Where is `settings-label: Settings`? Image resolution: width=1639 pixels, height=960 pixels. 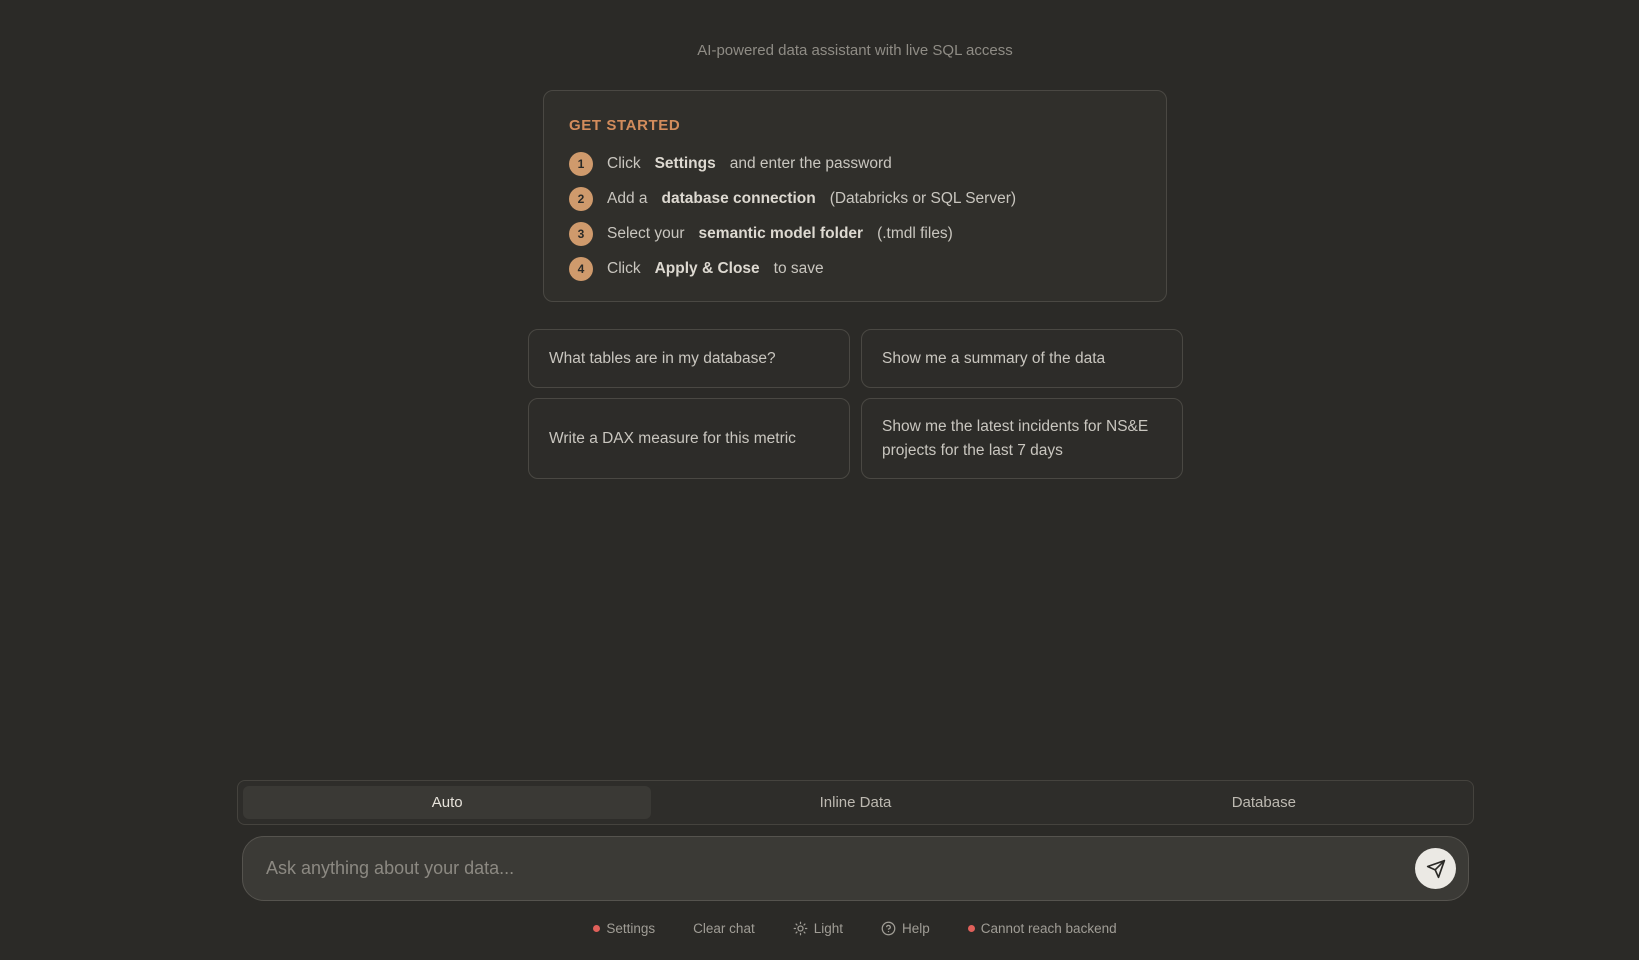 settings-label: Settings is located at coordinates (631, 928).